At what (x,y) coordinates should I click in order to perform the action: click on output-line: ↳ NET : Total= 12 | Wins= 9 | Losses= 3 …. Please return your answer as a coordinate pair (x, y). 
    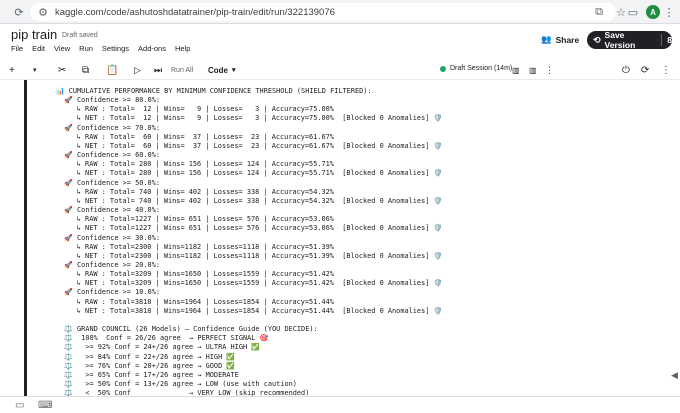
    Looking at the image, I should click on (249, 118).